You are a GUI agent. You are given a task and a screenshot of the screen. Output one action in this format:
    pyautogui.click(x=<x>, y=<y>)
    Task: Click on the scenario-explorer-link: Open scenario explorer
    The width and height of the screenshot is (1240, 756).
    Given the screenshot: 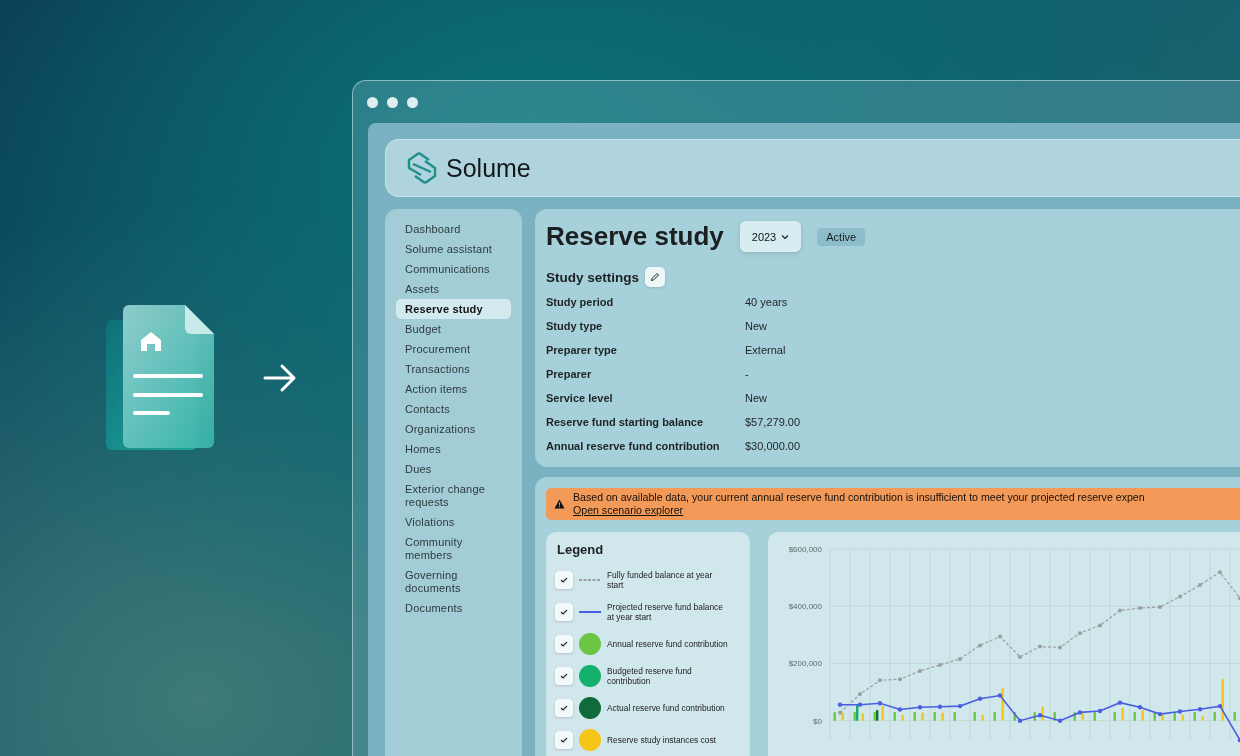 What is the action you would take?
    pyautogui.click(x=628, y=510)
    